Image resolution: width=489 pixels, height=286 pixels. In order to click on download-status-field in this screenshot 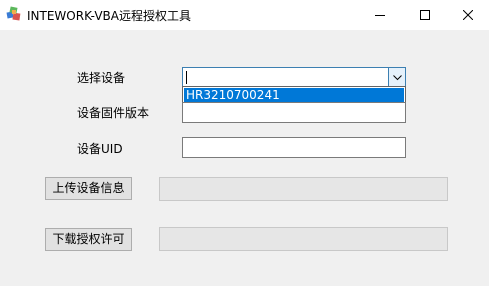, I will do `click(303, 239)`.